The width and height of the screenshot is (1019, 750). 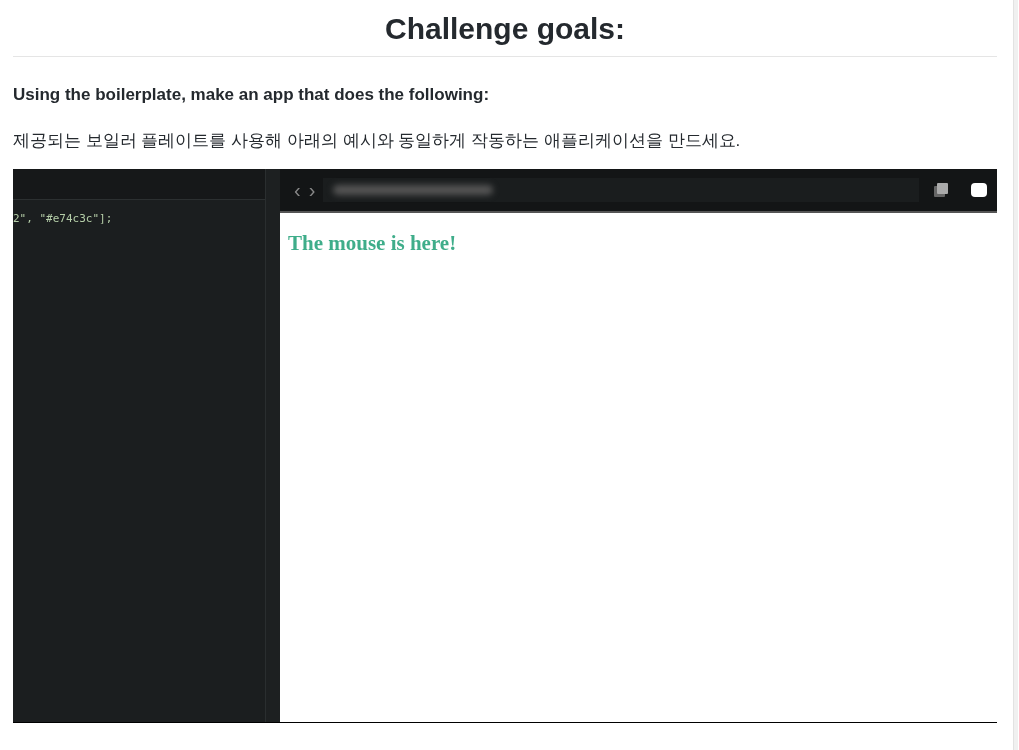 I want to click on back-button: ‹, so click(x=297, y=190).